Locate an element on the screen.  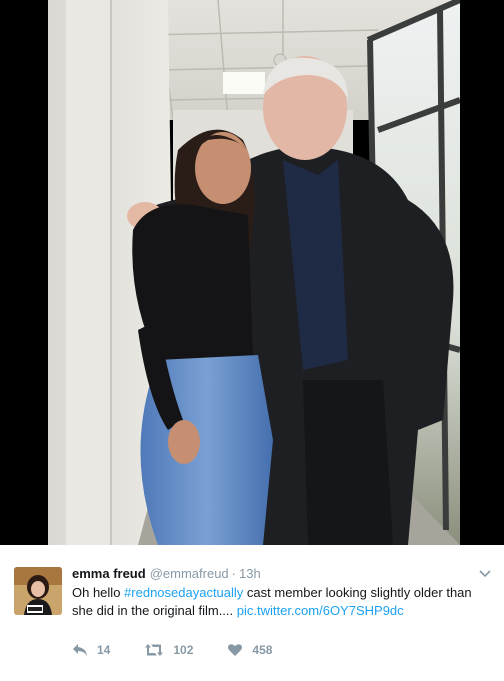
reply-icon is located at coordinates (80, 650).